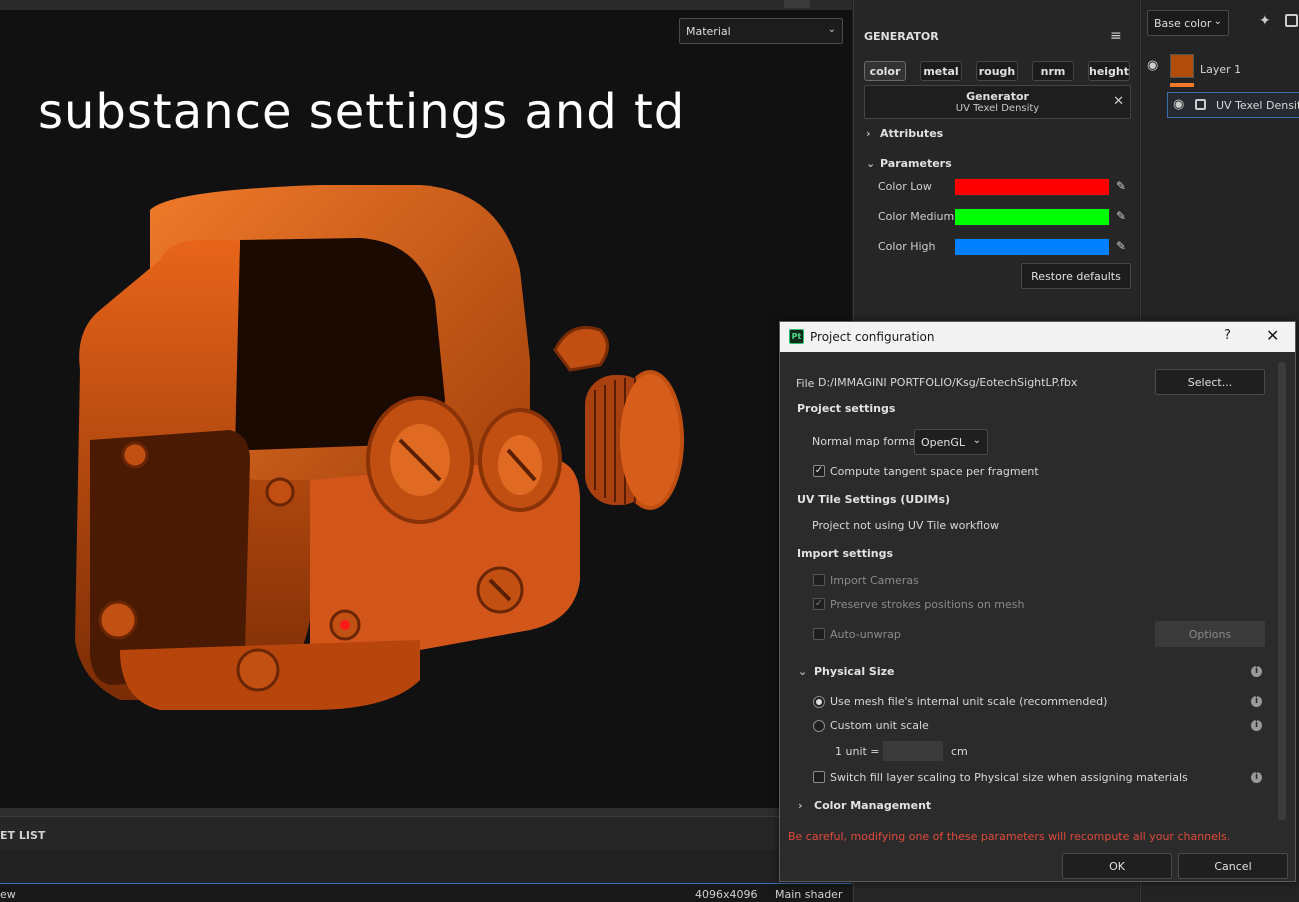 The image size is (1299, 902). I want to click on dialog-scrollbar, so click(1282, 591).